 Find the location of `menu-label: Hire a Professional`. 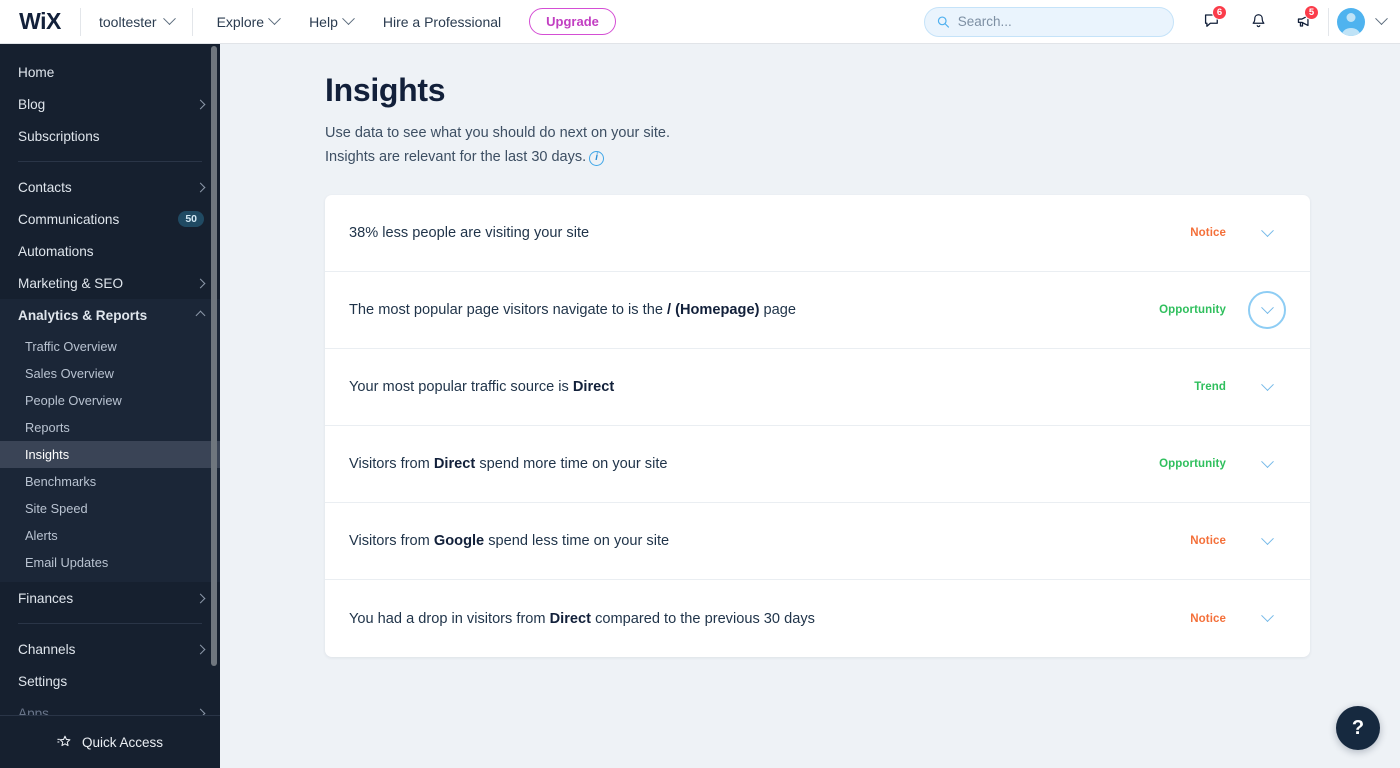

menu-label: Hire a Professional is located at coordinates (442, 21).